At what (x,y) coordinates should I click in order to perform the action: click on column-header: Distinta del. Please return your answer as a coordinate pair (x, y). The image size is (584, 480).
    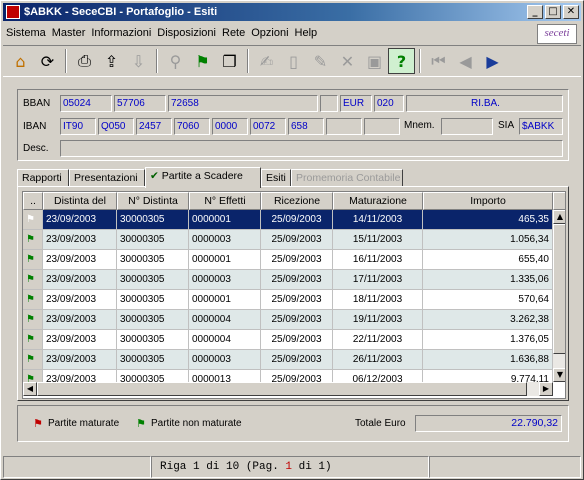
    Looking at the image, I should click on (80, 201).